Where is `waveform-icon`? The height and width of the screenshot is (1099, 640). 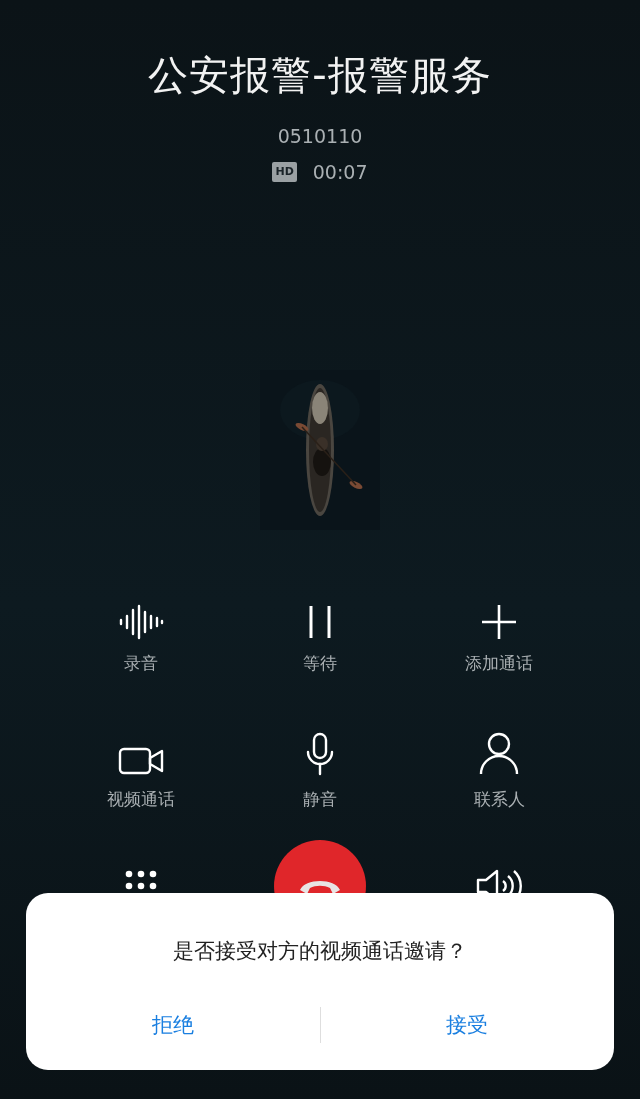 waveform-icon is located at coordinates (141, 622).